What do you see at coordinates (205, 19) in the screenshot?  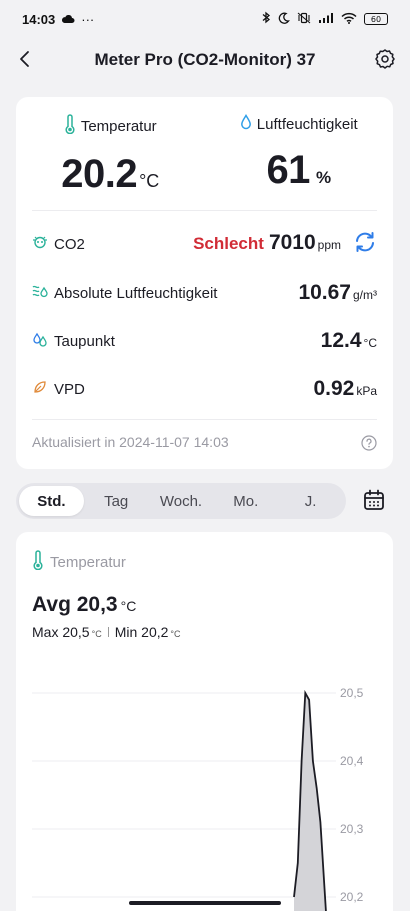 I see `status-bar: 14:03 ··· 60` at bounding box center [205, 19].